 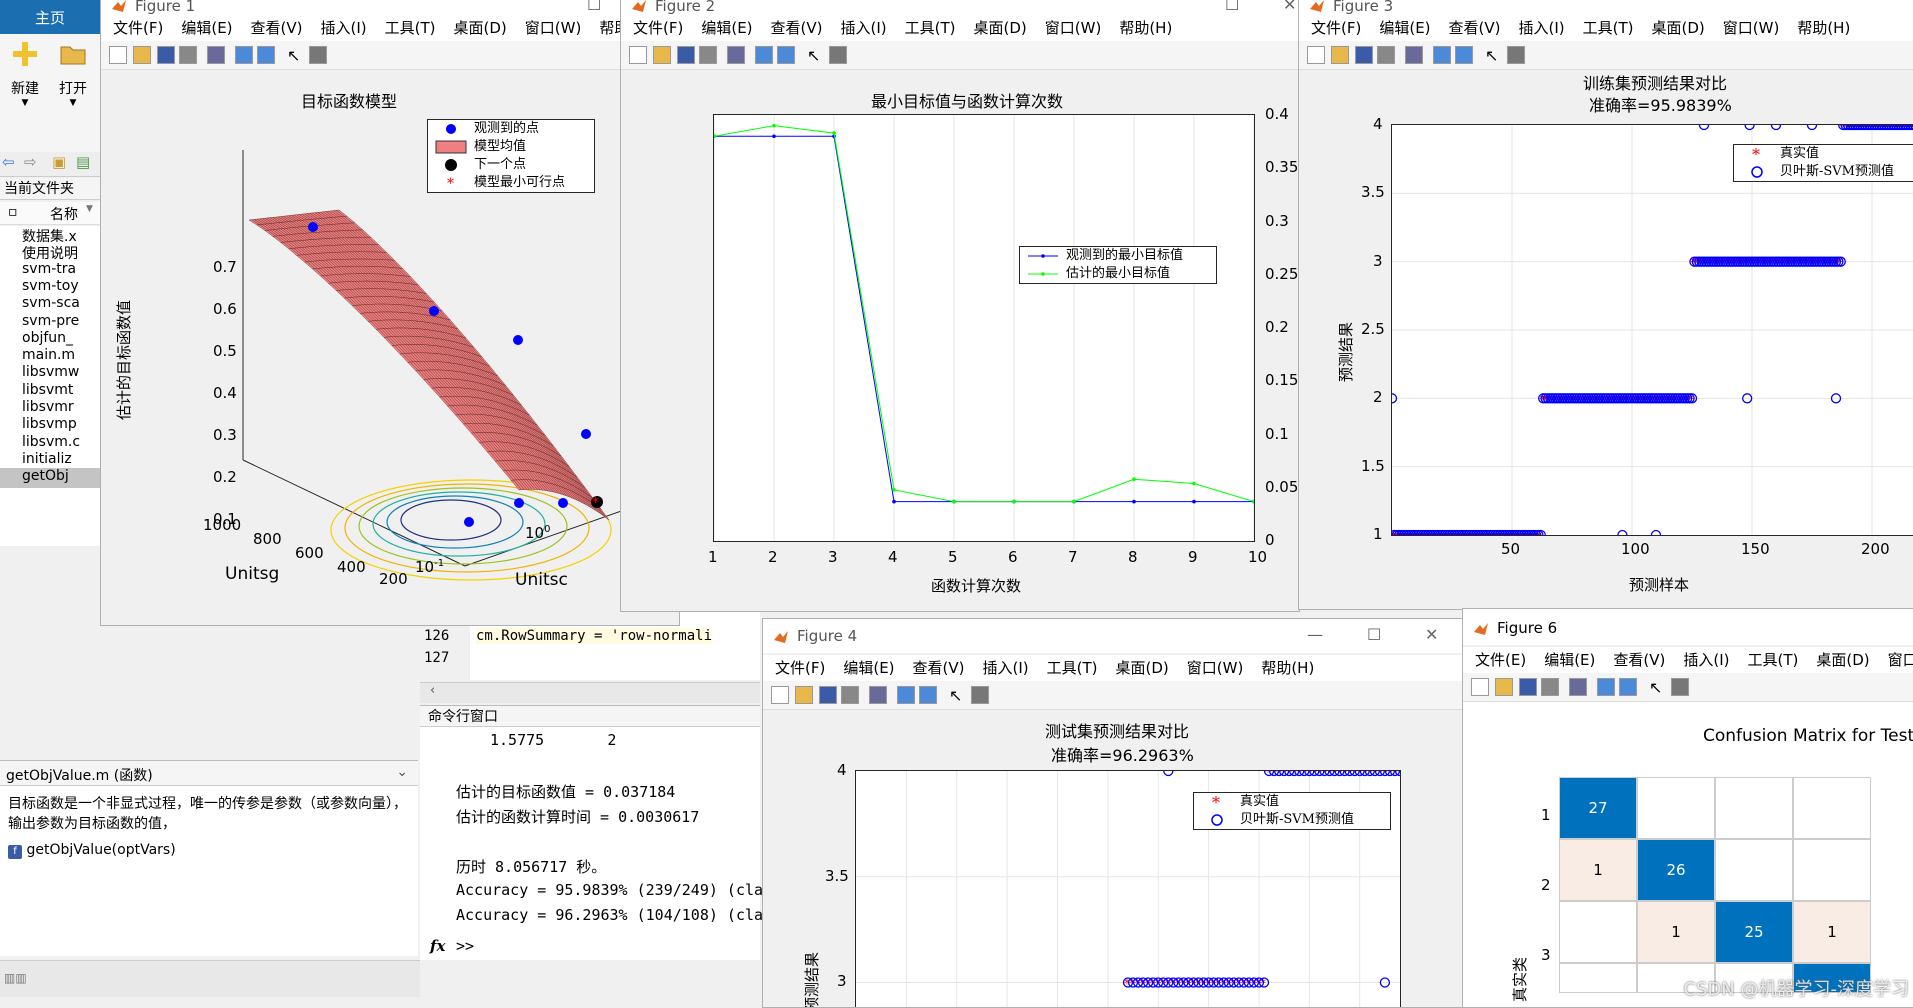 What do you see at coordinates (209, 773) in the screenshot?
I see `detail-panel-header: getObjValue.m (函数) ⌄` at bounding box center [209, 773].